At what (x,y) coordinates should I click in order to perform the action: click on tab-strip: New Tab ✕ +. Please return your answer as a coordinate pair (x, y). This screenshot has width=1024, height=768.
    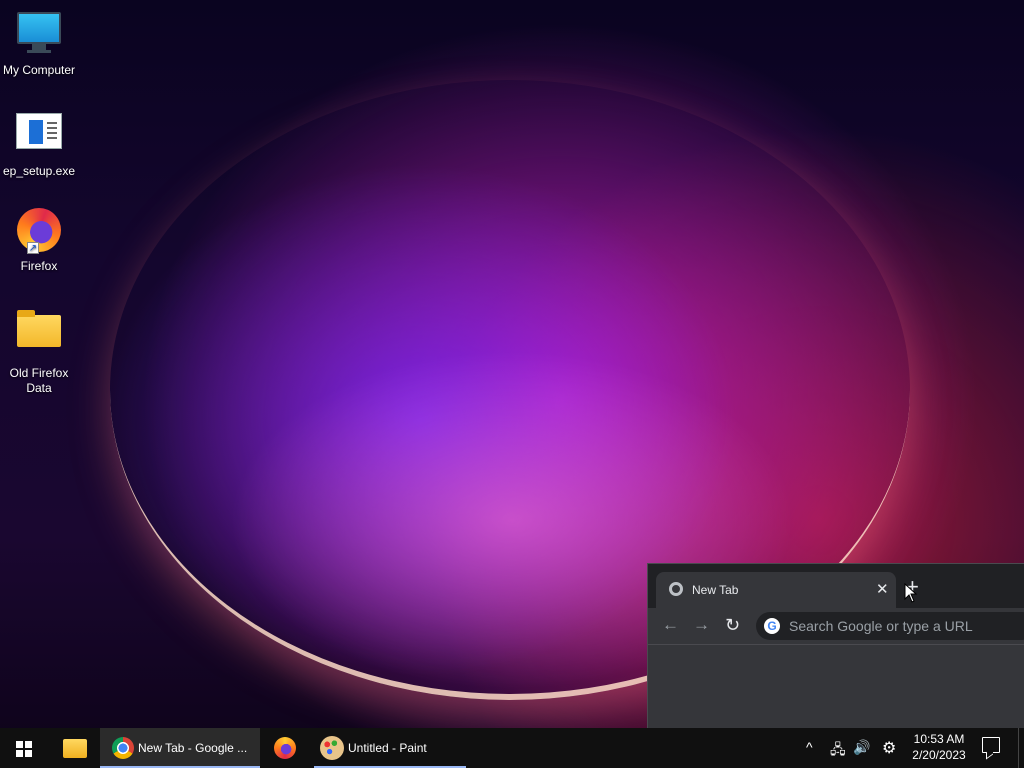
    Looking at the image, I should click on (836, 586).